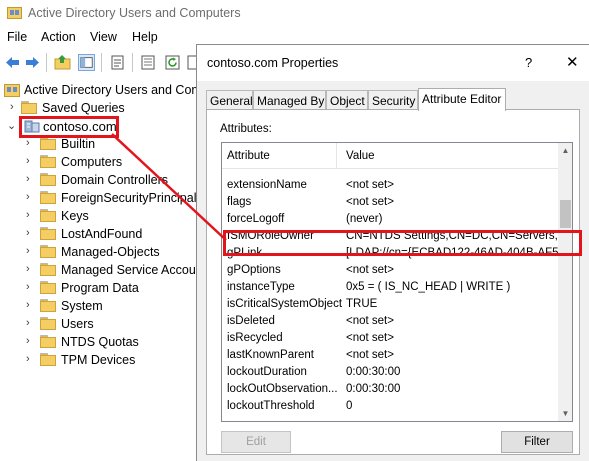 The width and height of the screenshot is (589, 461). What do you see at coordinates (428, 287) in the screenshot?
I see `attribute-value: 0x5 = ( IS_NC_HEAD | WRITE )` at bounding box center [428, 287].